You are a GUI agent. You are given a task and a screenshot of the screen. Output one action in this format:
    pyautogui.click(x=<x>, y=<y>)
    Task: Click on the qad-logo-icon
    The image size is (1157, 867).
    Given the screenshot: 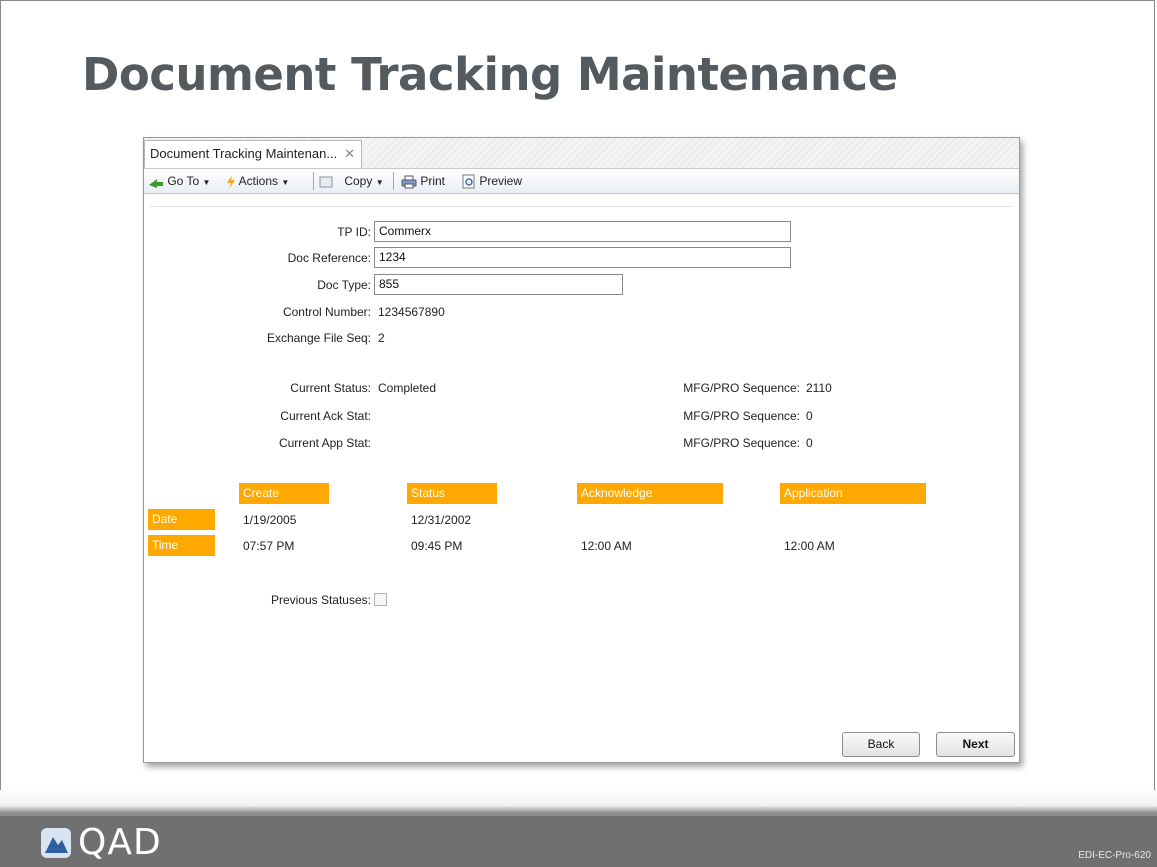 What is the action you would take?
    pyautogui.click(x=56, y=843)
    